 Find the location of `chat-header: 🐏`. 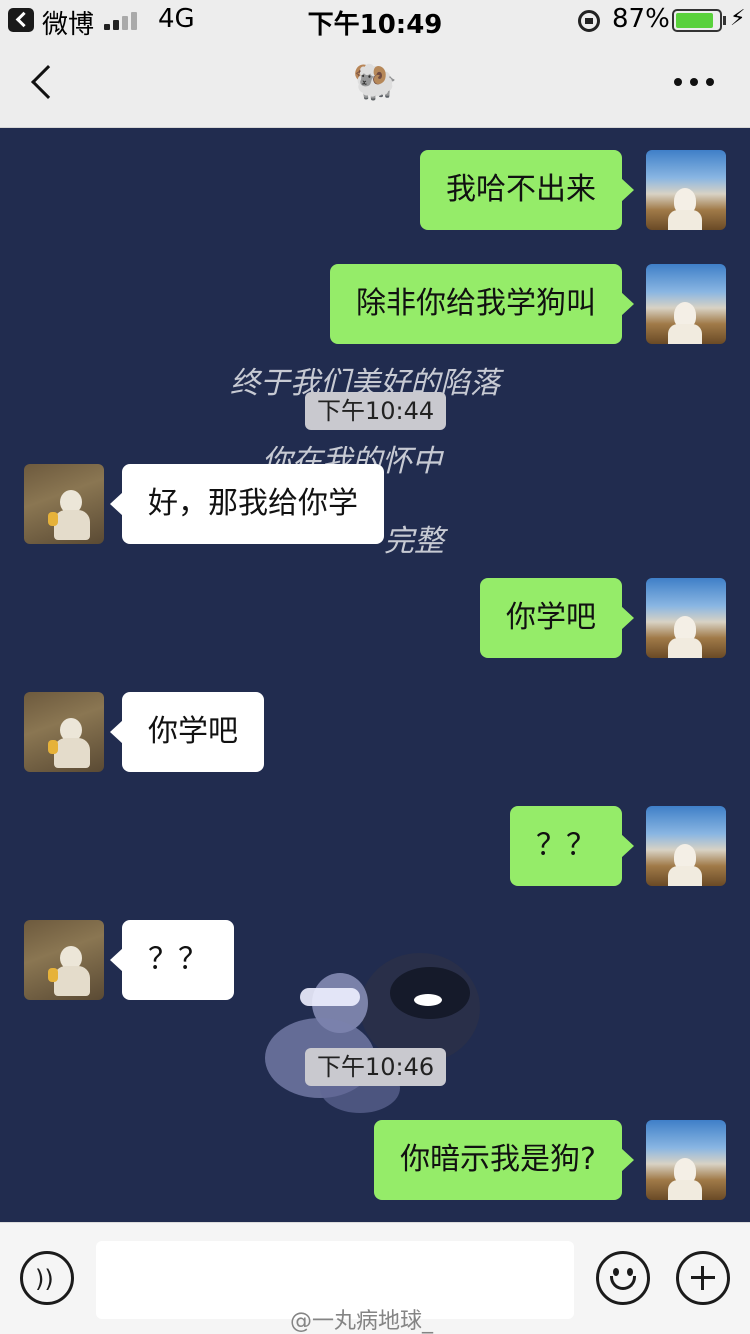

chat-header: 🐏 is located at coordinates (375, 84).